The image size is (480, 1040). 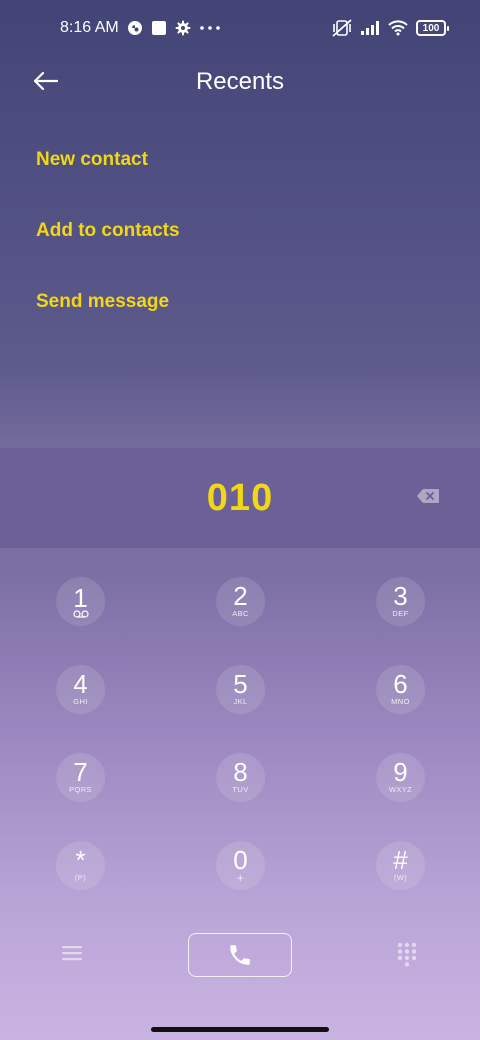 What do you see at coordinates (89, 27) in the screenshot?
I see `status-time: 8:16 AM` at bounding box center [89, 27].